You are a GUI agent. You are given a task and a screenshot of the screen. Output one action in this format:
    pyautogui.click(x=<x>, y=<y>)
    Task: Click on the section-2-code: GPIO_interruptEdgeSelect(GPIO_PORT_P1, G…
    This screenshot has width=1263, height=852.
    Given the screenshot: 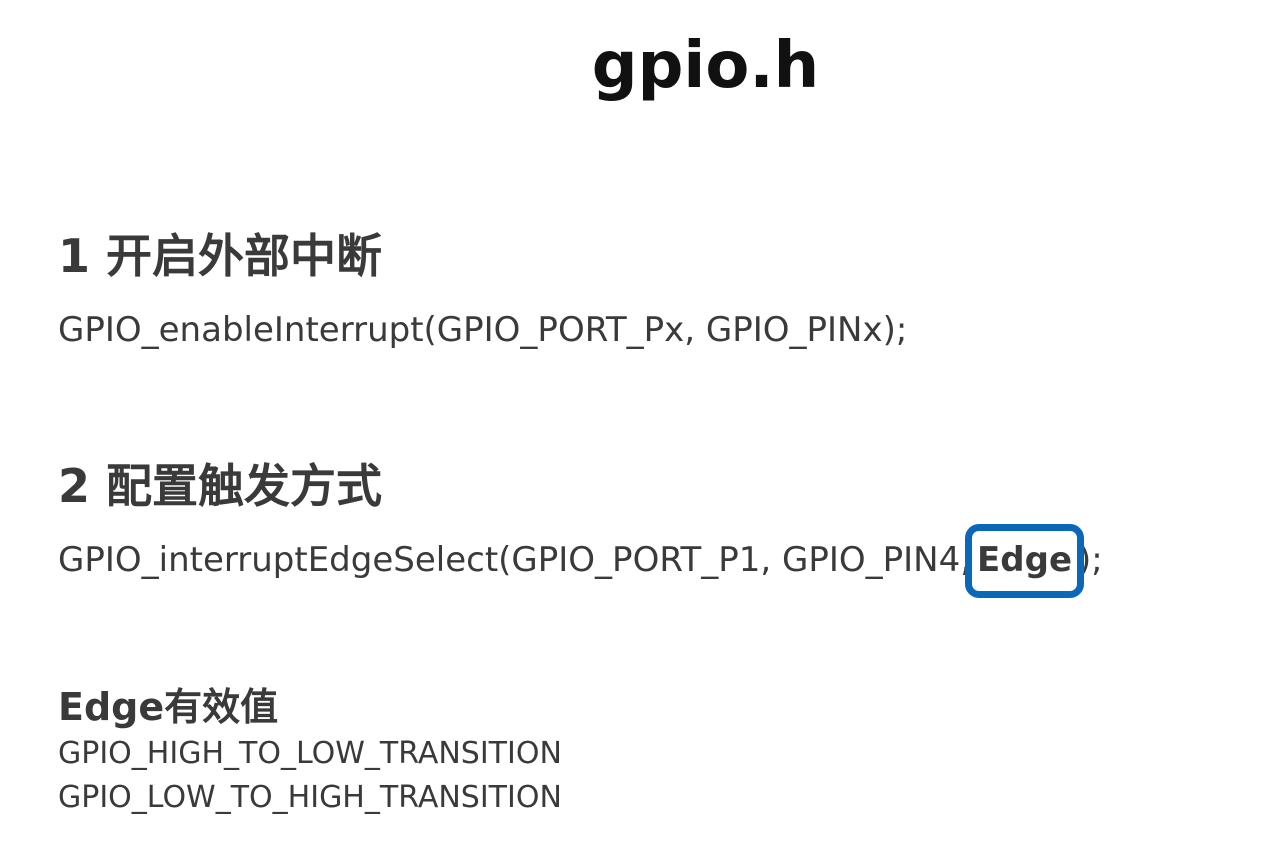 What is the action you would take?
    pyautogui.click(x=580, y=561)
    